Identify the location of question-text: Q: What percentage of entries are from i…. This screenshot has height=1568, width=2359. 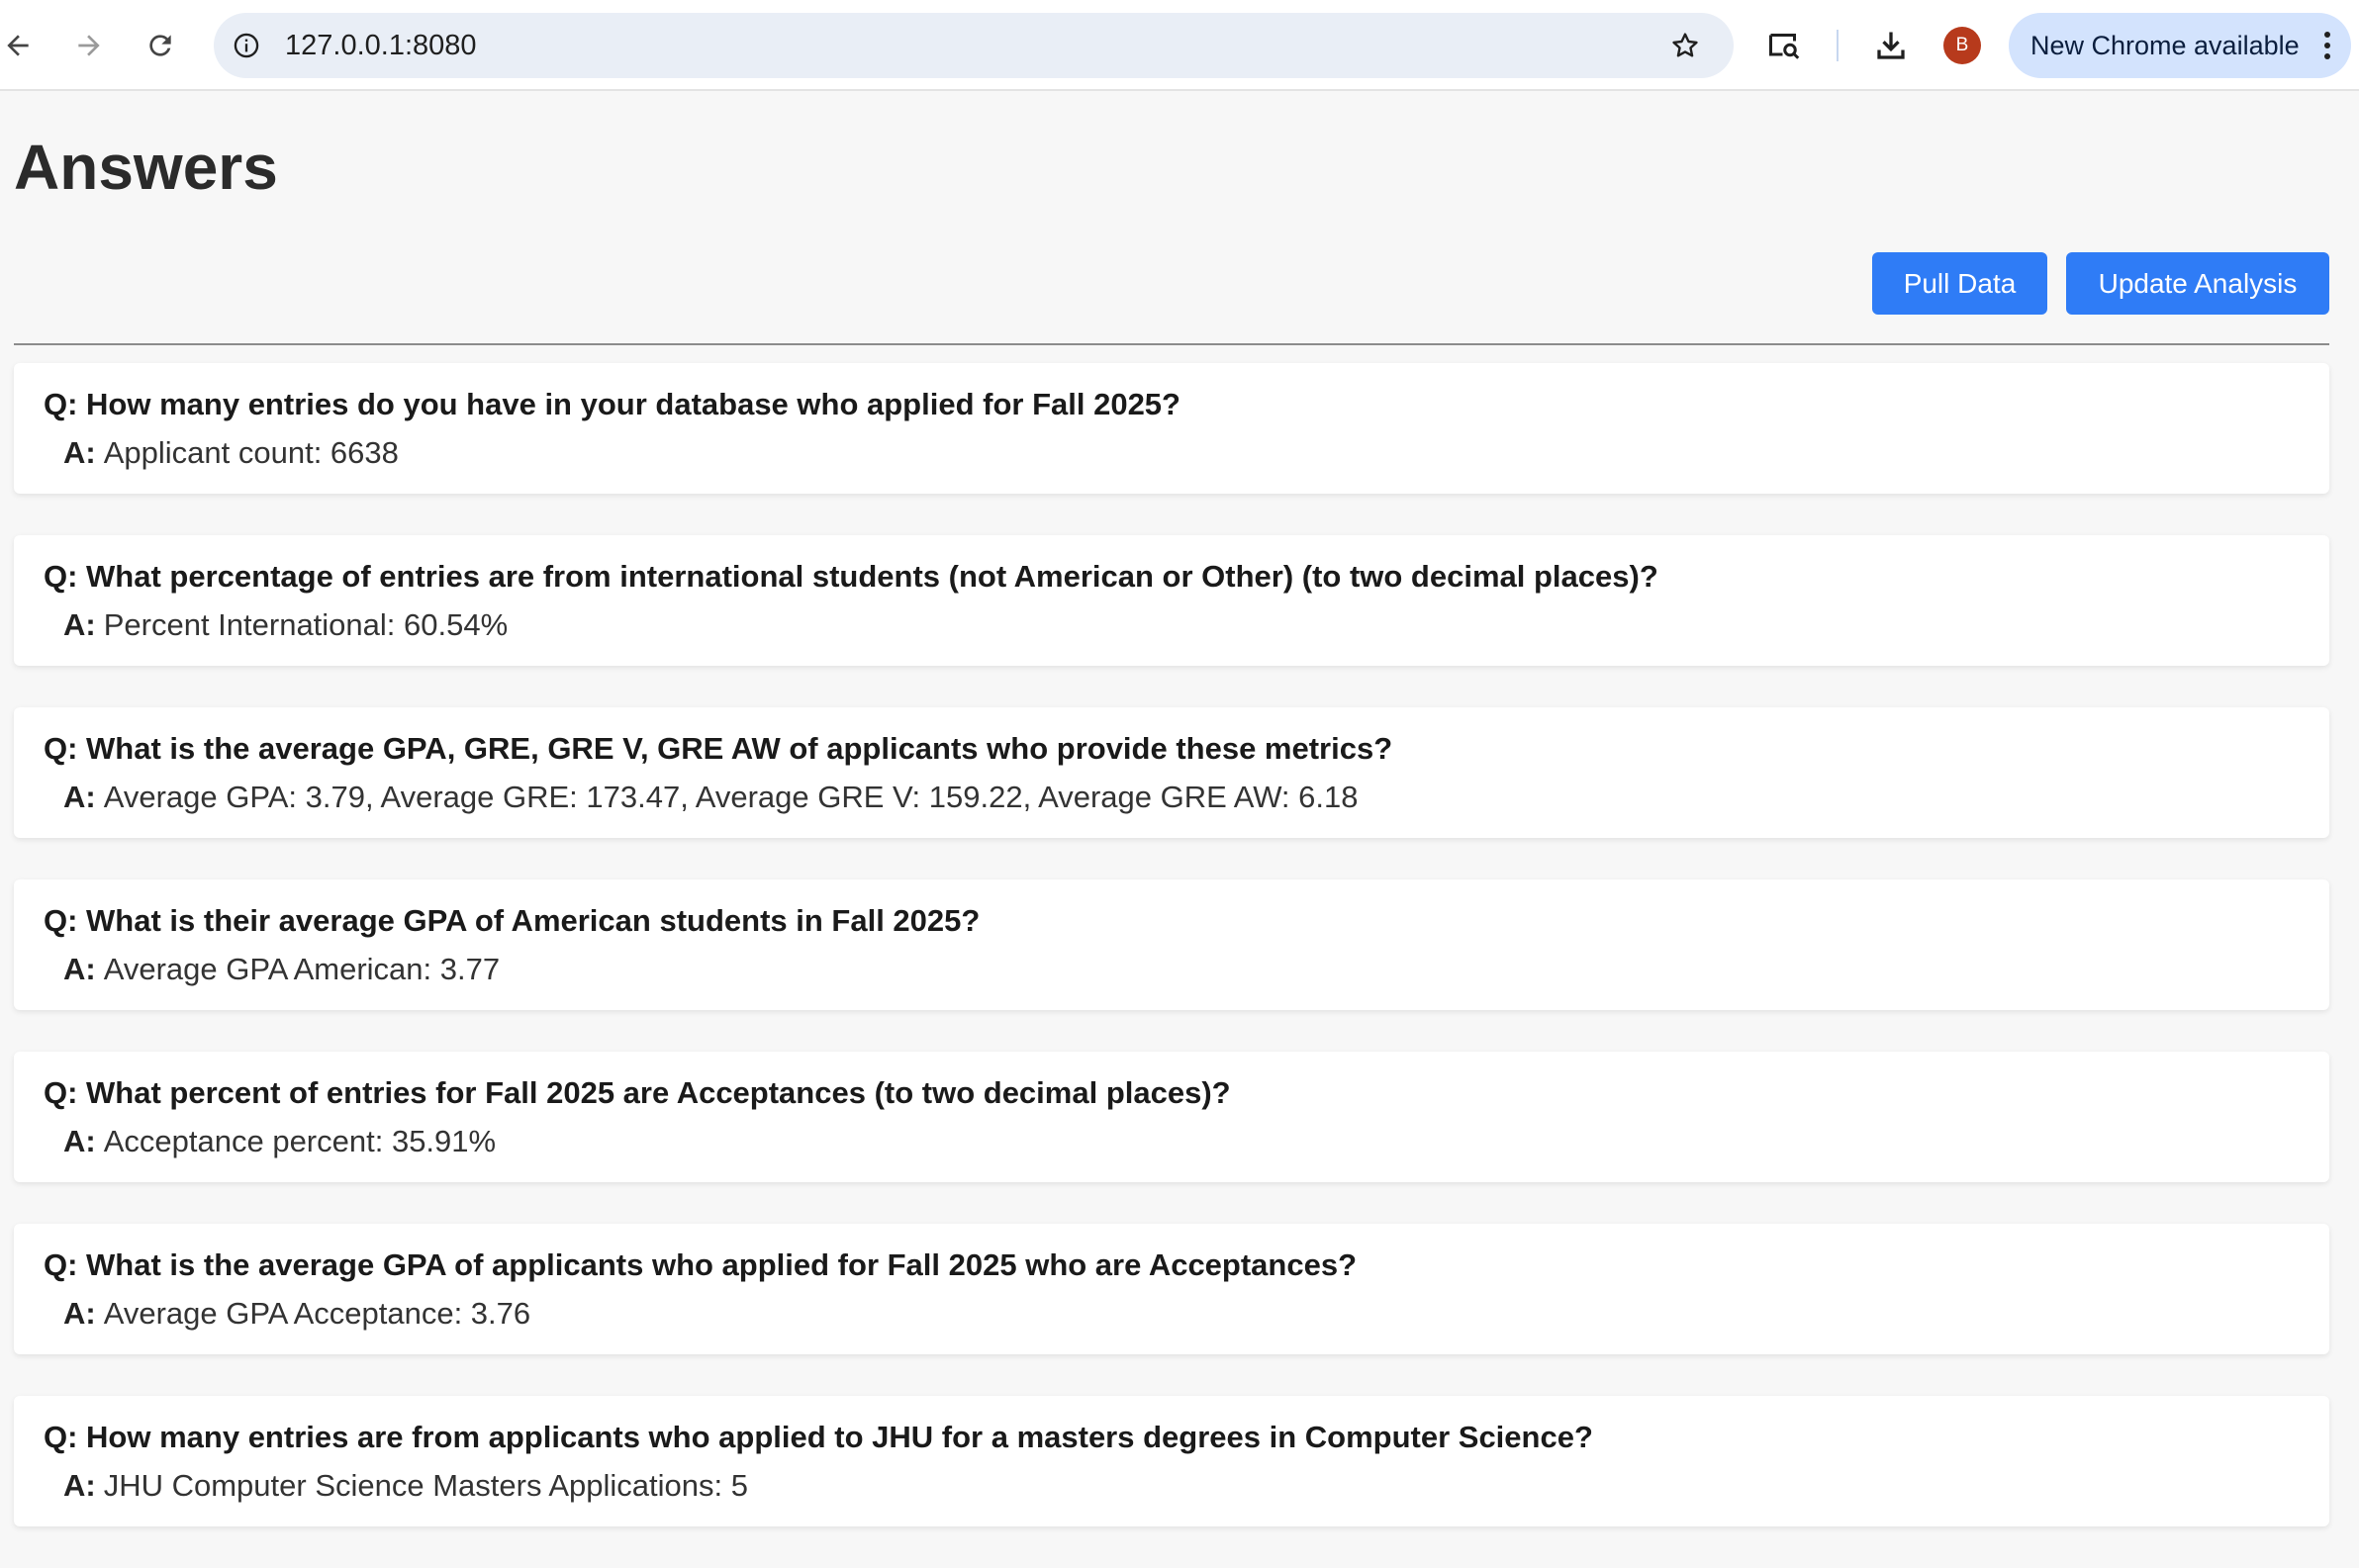
(851, 576).